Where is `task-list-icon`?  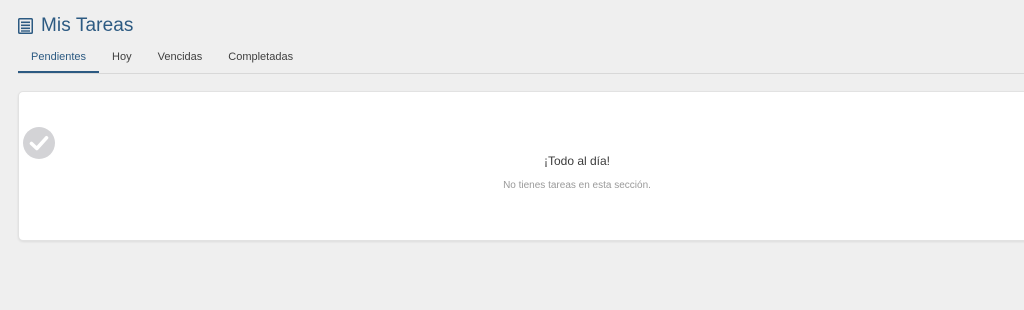 task-list-icon is located at coordinates (25, 26).